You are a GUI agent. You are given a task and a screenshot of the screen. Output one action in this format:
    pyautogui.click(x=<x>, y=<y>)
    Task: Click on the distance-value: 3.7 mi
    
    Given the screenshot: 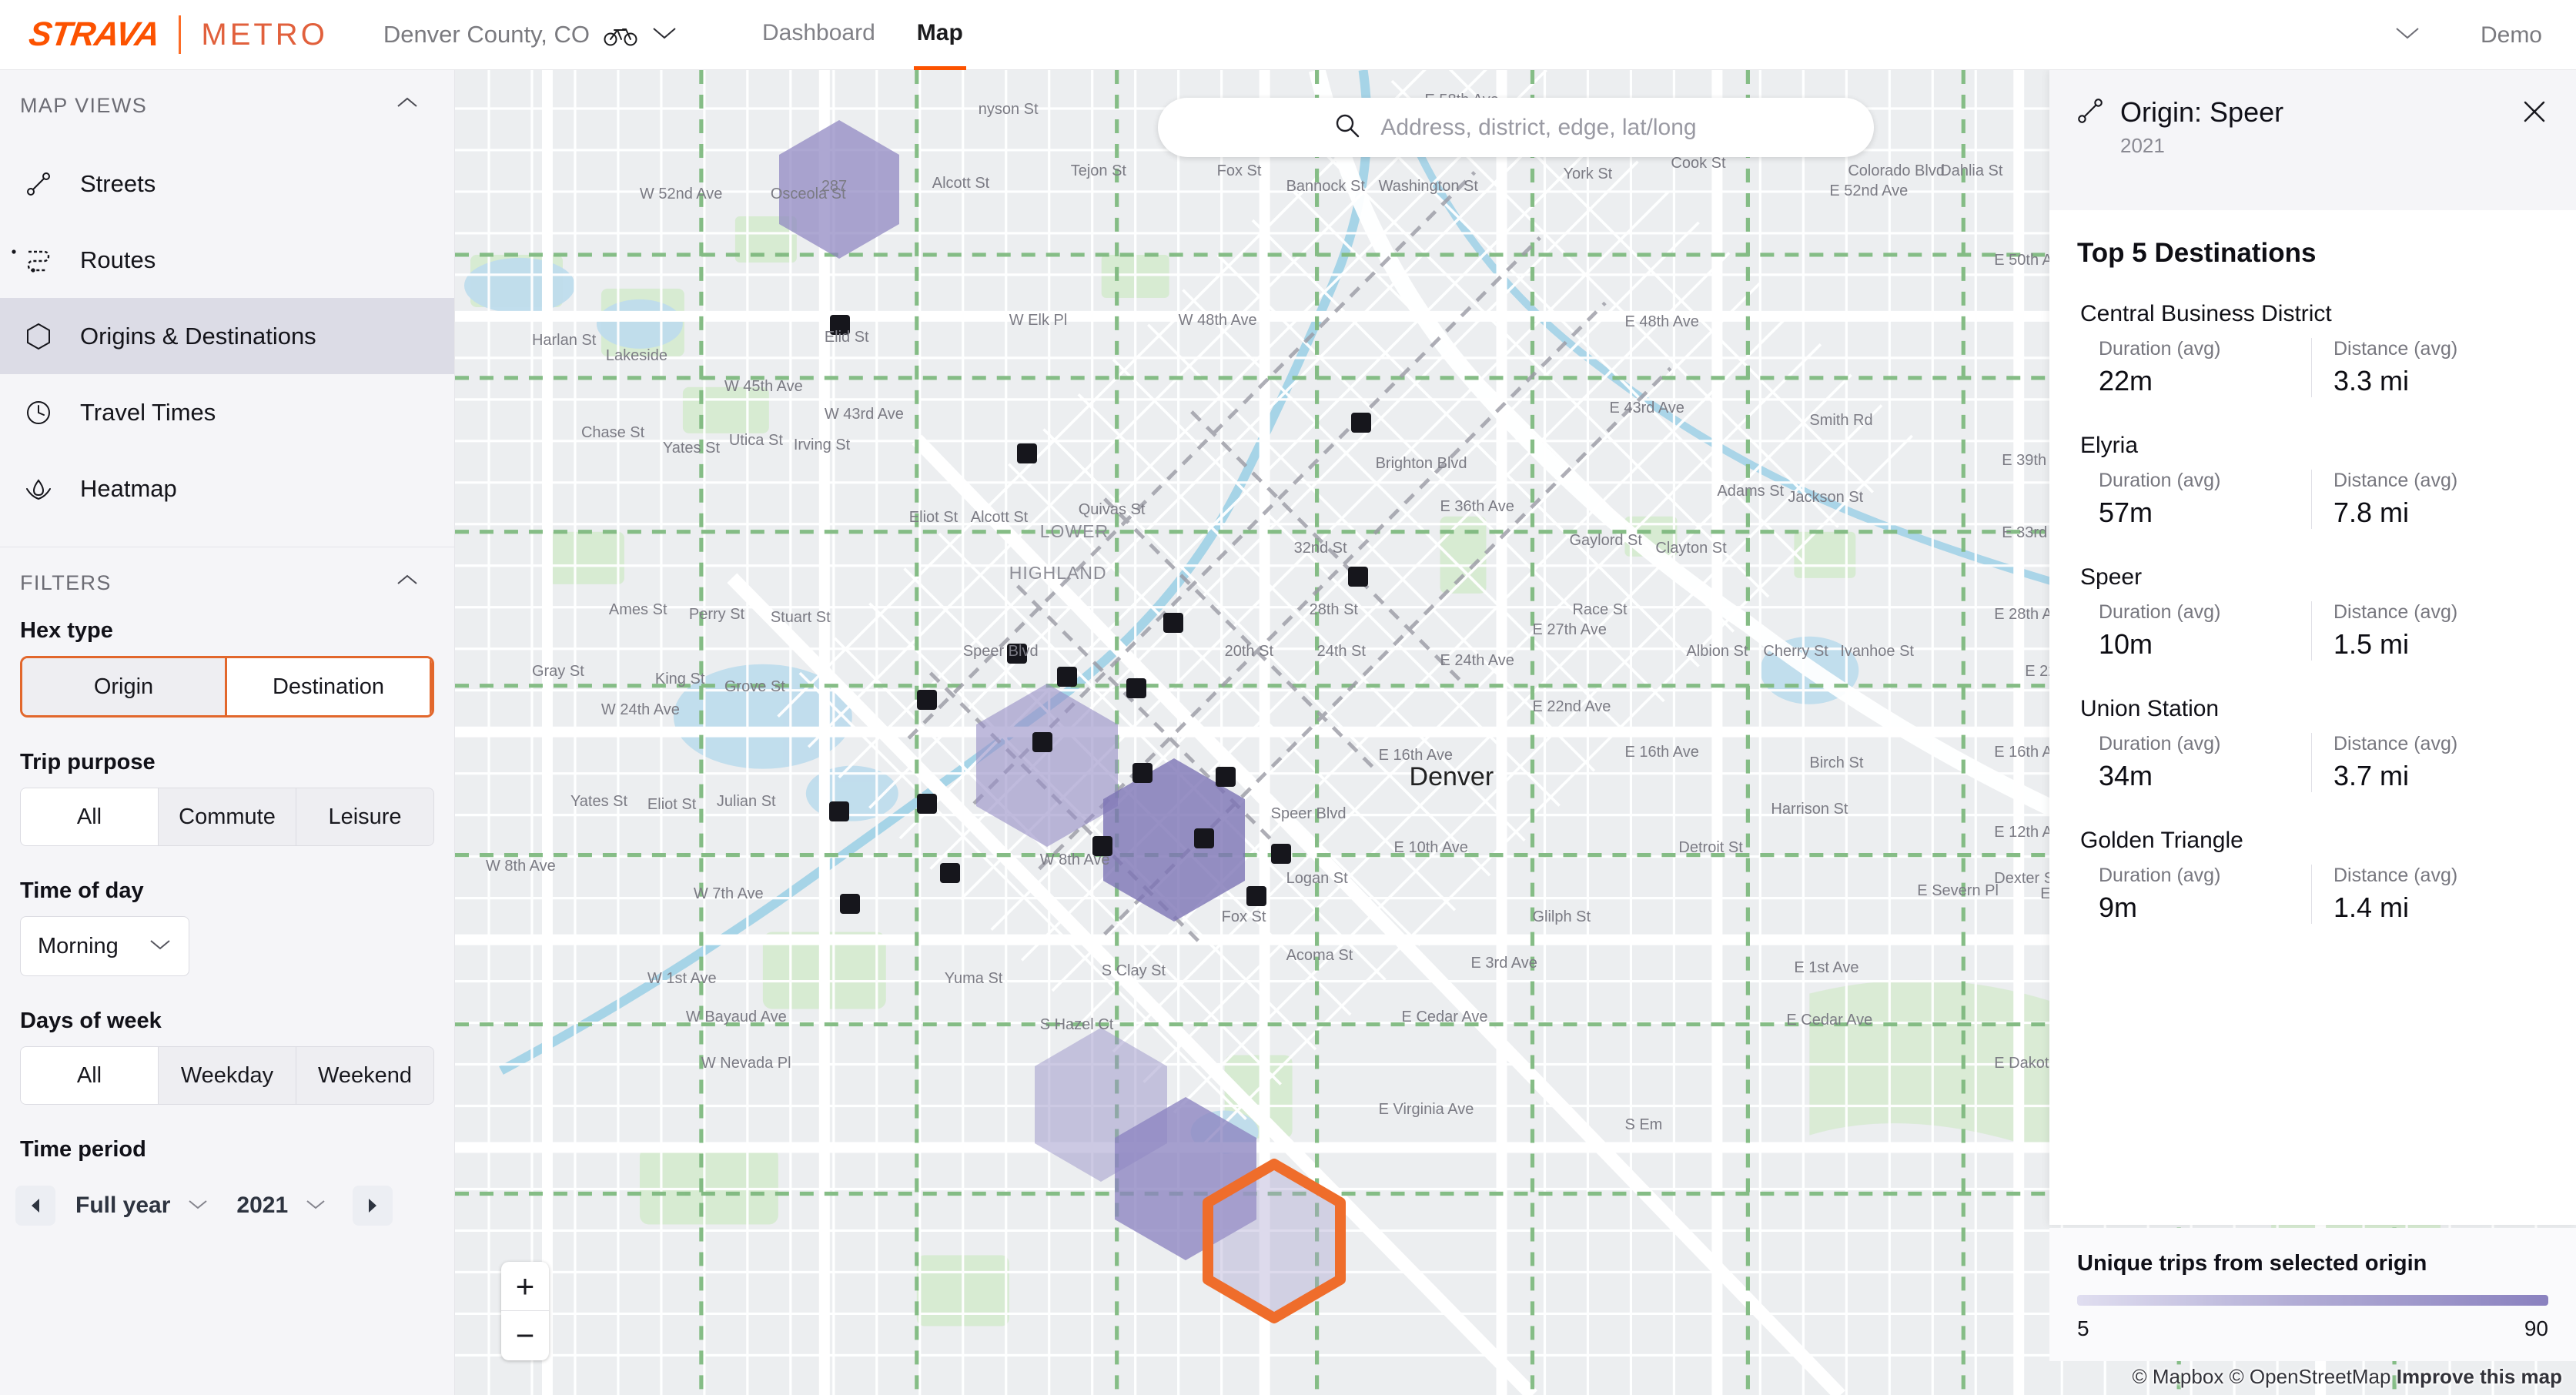 What is the action you would take?
    pyautogui.click(x=2372, y=775)
    